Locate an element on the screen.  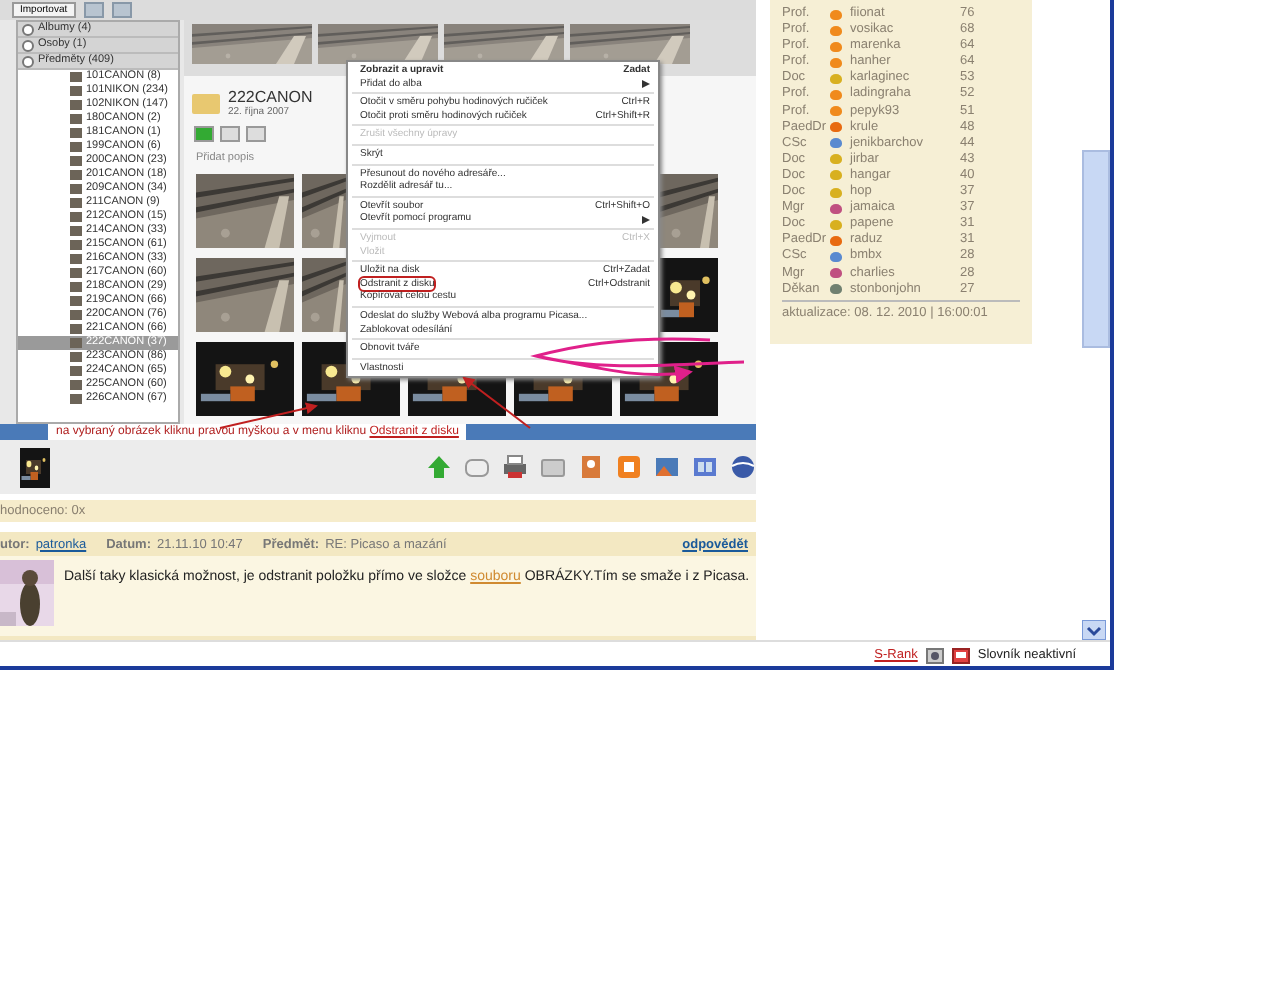
scroll-down-icon is located at coordinates (1094, 630).